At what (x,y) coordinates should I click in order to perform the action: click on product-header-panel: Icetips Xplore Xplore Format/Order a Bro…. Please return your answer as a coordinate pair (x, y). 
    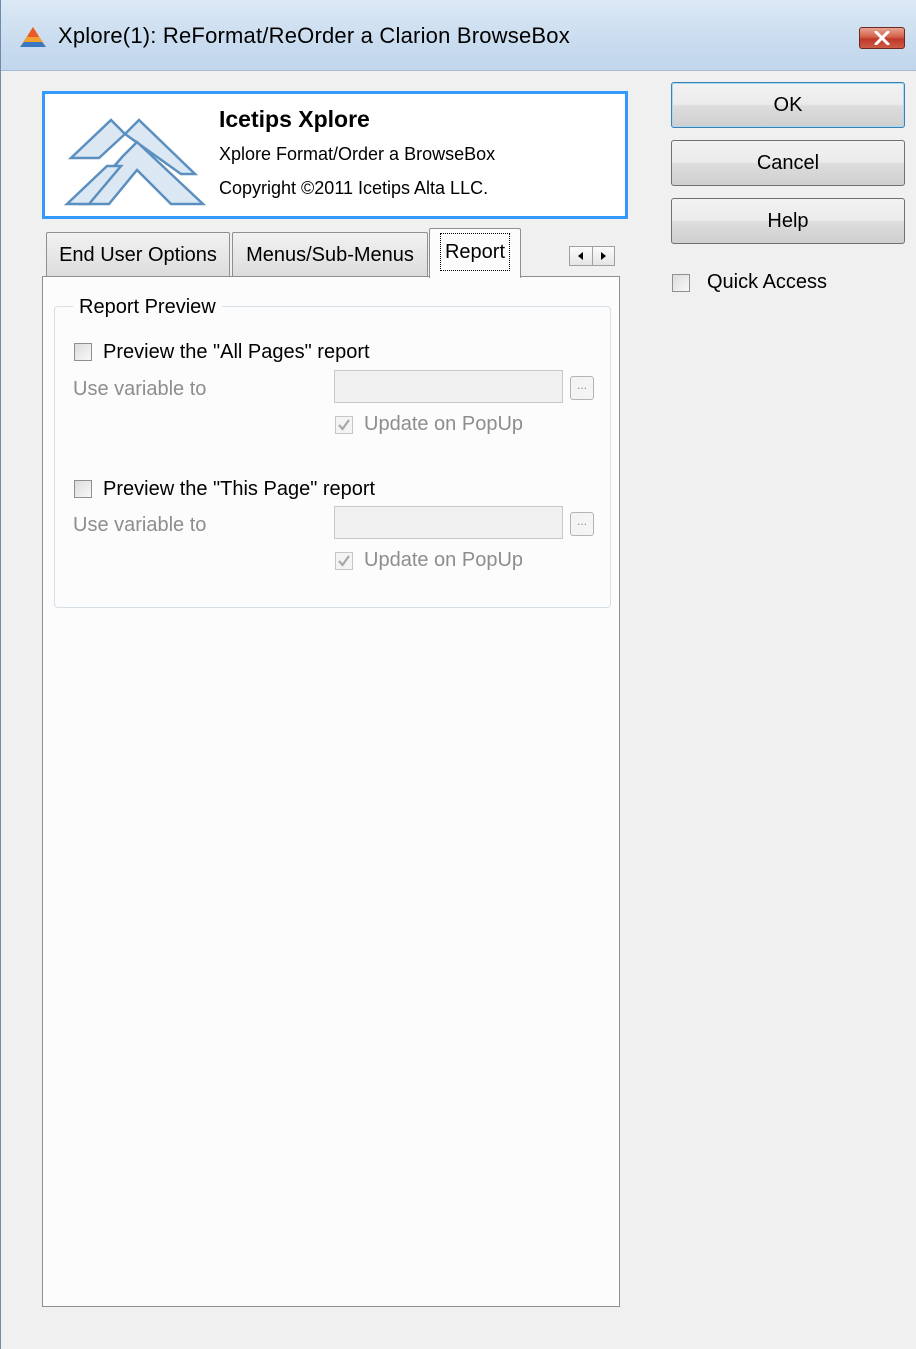
    Looking at the image, I should click on (335, 155).